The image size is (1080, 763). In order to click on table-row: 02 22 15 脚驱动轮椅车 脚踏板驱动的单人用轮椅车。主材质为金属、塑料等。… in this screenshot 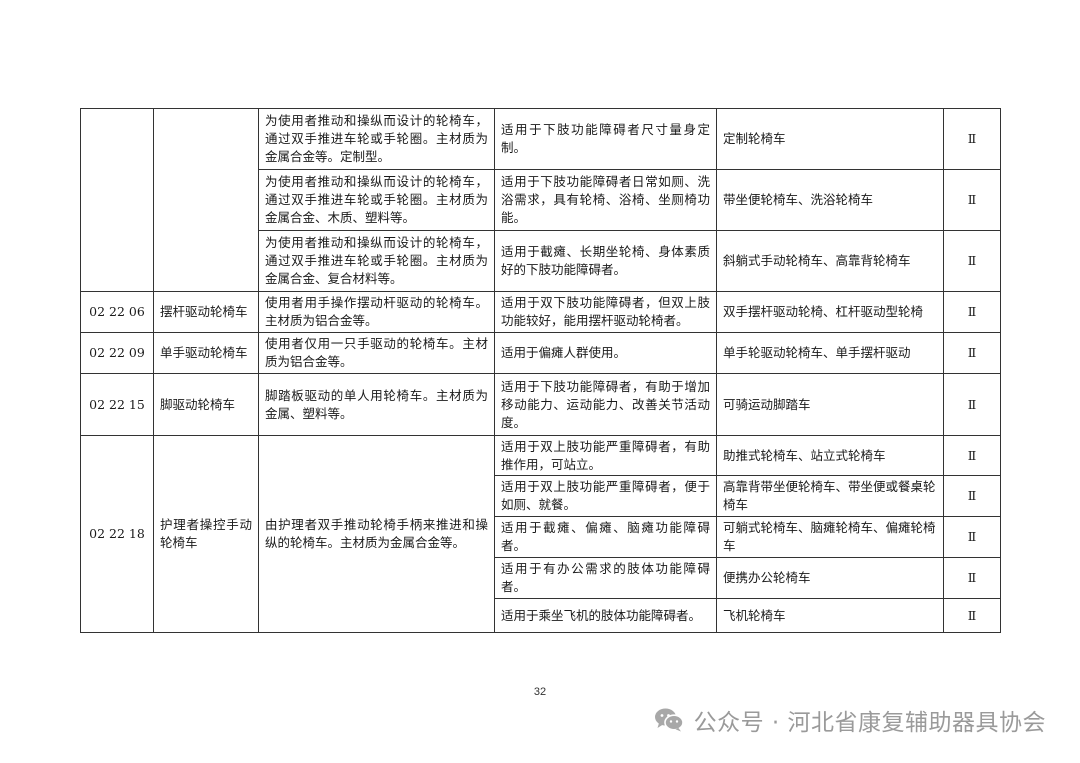, I will do `click(540, 404)`.